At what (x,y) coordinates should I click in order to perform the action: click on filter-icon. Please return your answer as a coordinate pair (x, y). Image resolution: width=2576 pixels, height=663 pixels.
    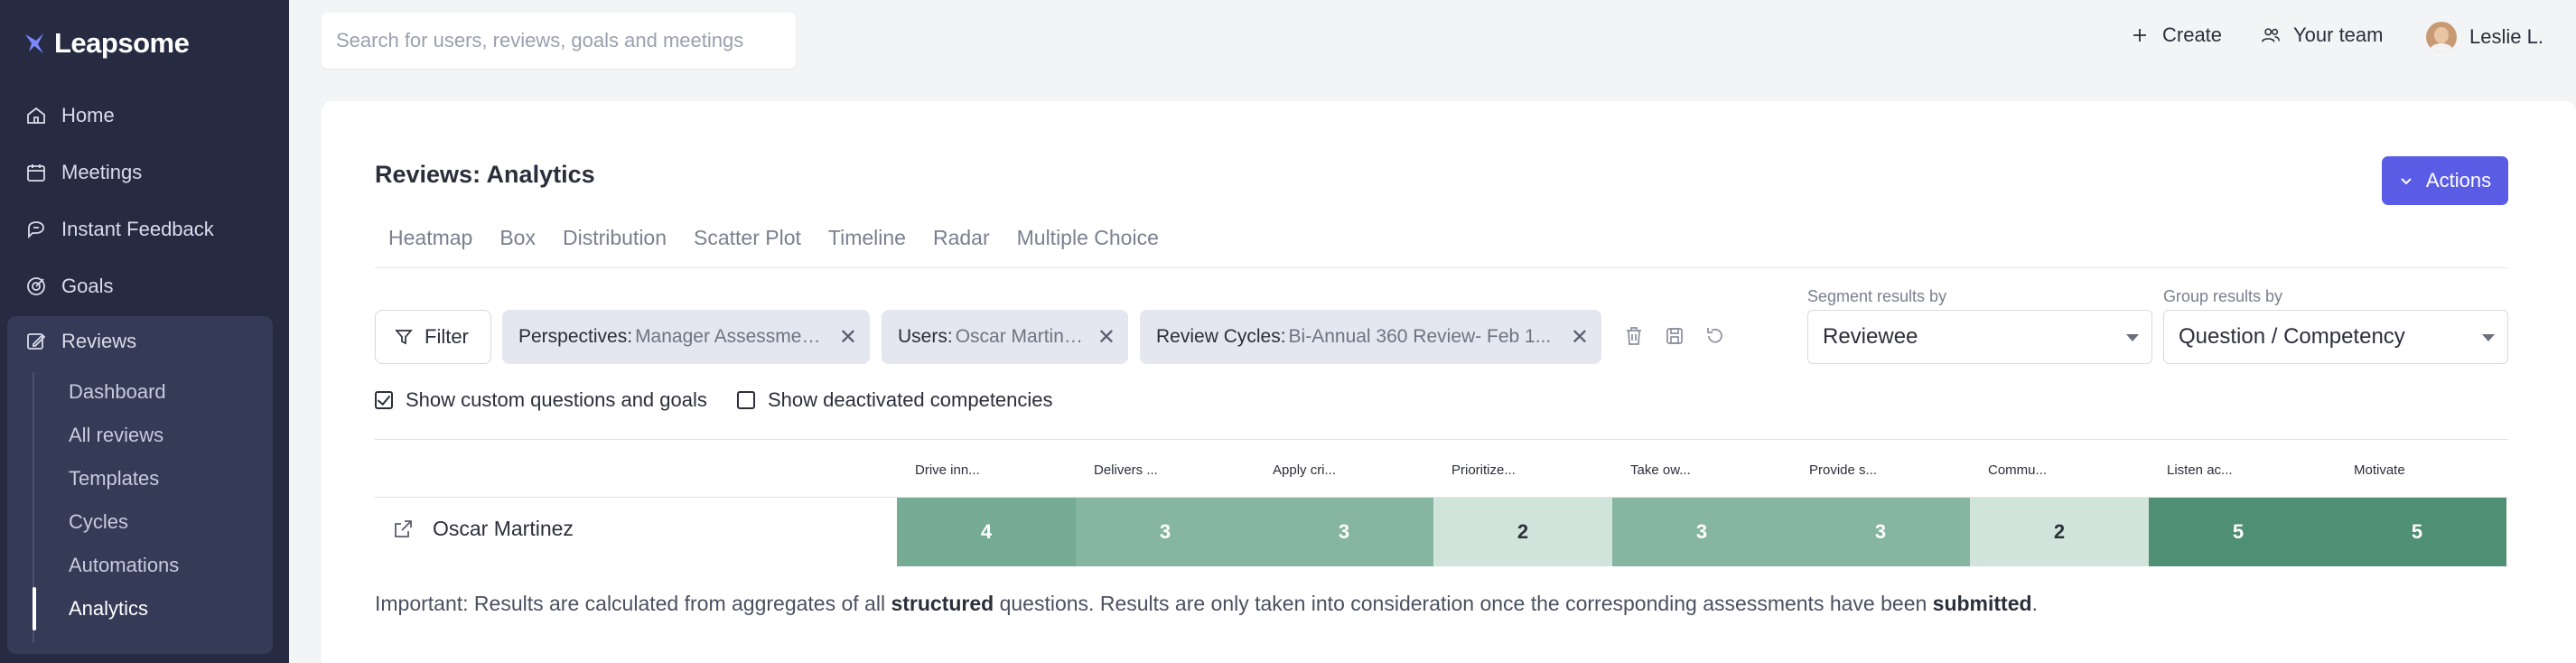
    Looking at the image, I should click on (404, 337).